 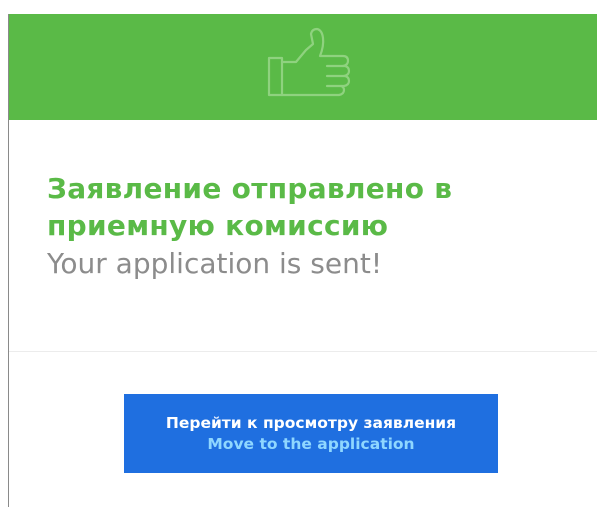 What do you see at coordinates (250, 207) in the screenshot?
I see `confirmation-title-ru: Заявление отправлено в приемную комиссию` at bounding box center [250, 207].